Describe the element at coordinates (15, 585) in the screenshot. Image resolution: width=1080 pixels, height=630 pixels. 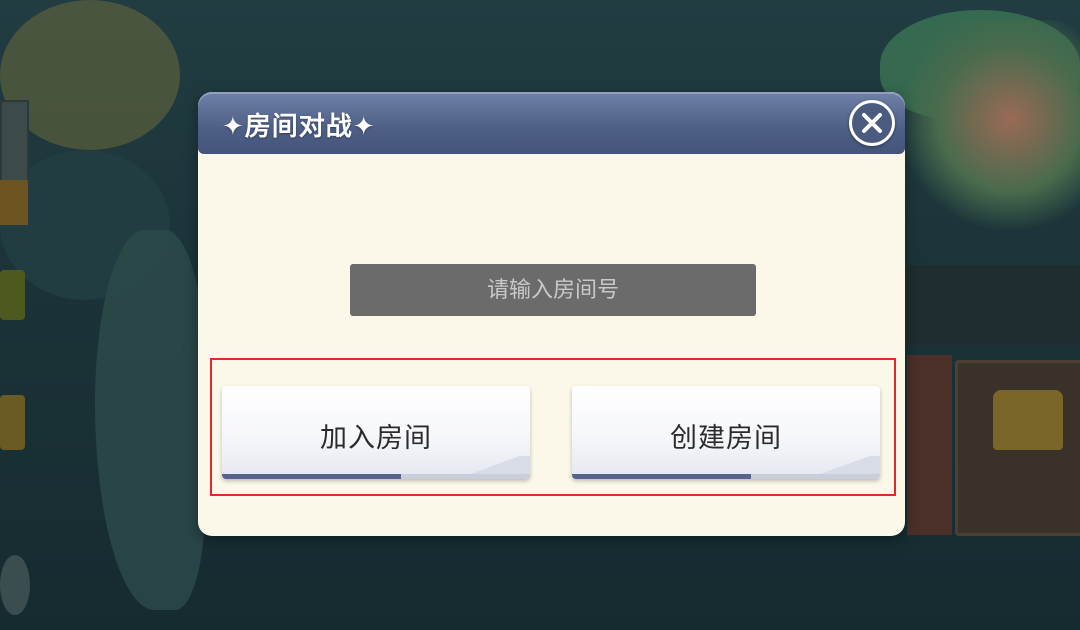
I see `background-bottom-ornament` at that location.